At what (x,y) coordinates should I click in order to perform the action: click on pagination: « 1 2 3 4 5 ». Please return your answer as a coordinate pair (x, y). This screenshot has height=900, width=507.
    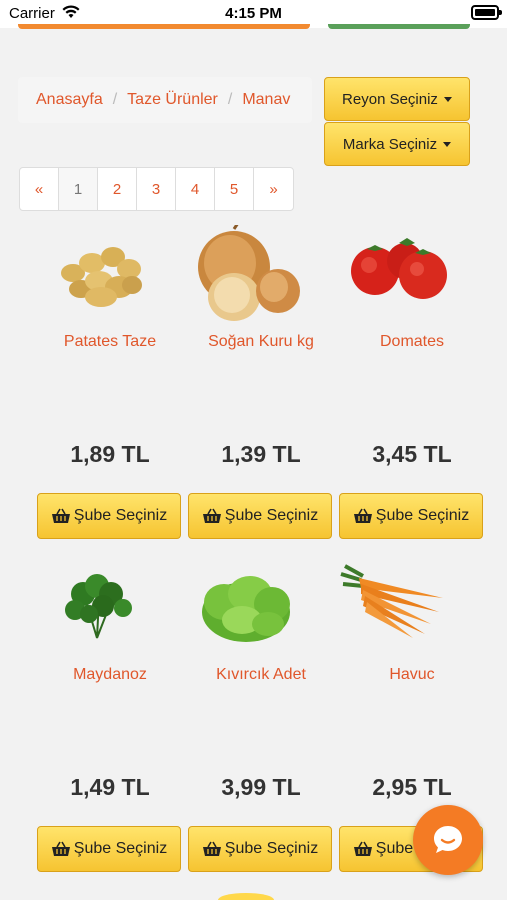
    Looking at the image, I should click on (156, 189).